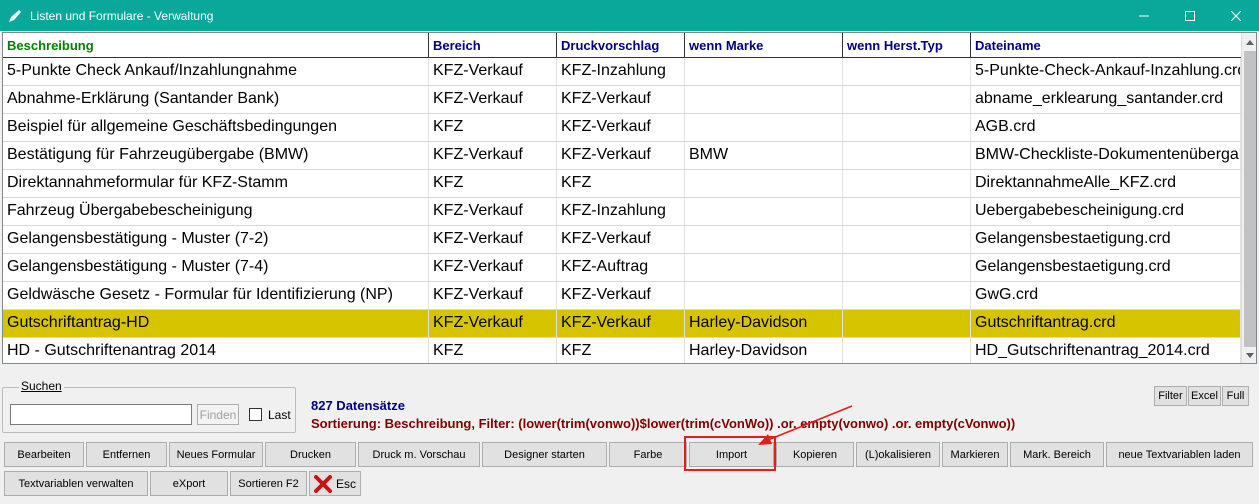 The width and height of the screenshot is (1259, 504). I want to click on search-input, so click(101, 414).